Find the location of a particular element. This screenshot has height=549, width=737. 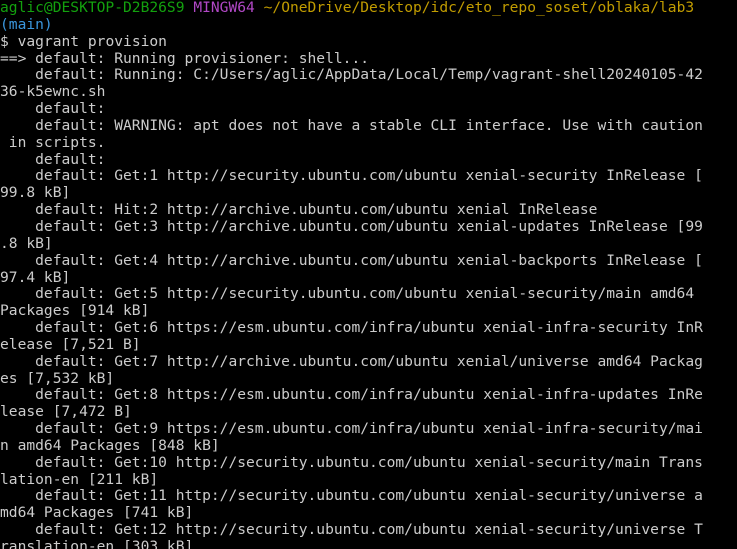

output-line: md64 Packages [741 kB] is located at coordinates (97, 513).